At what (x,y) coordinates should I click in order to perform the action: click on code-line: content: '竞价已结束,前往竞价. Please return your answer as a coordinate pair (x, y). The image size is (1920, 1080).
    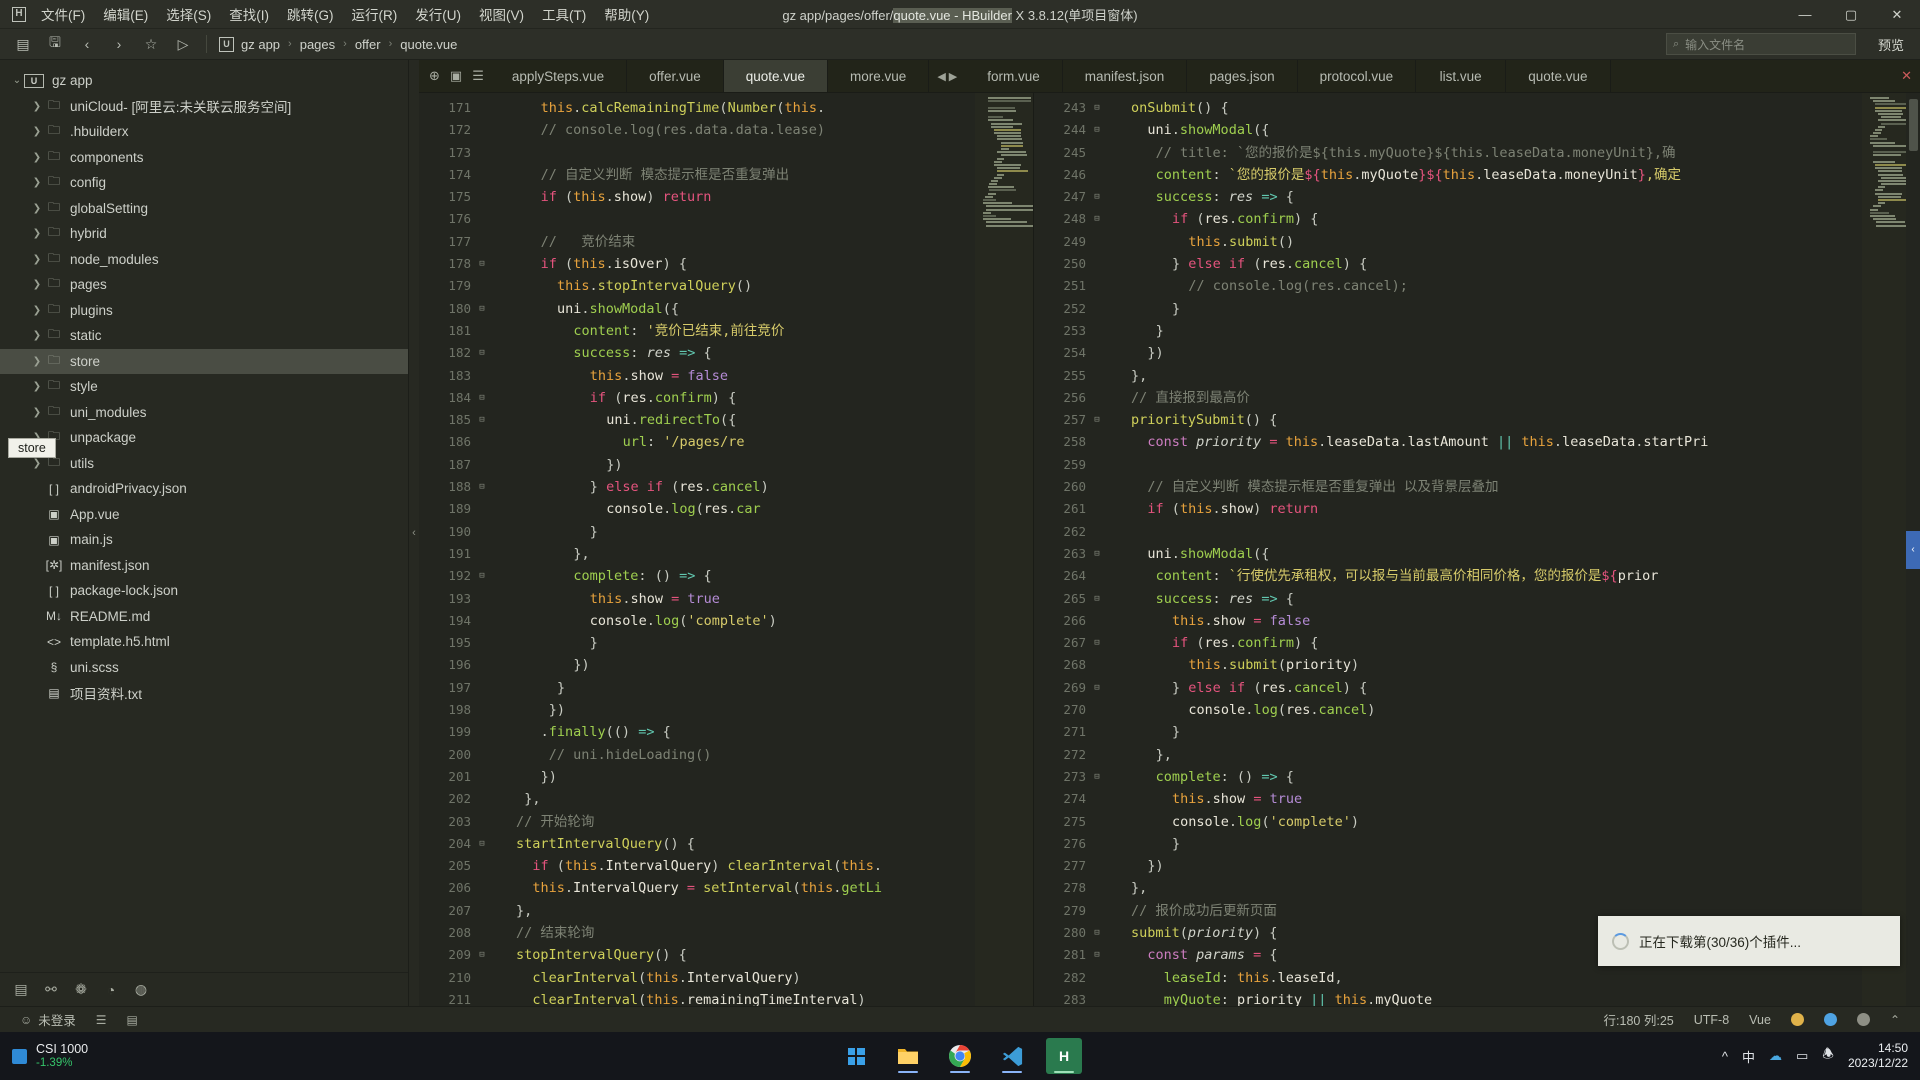
    Looking at the image, I should click on (725, 331).